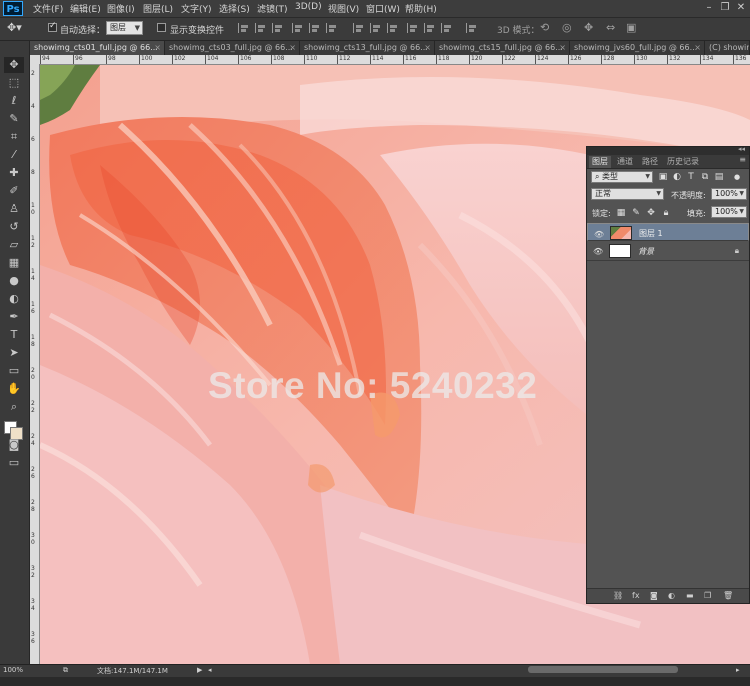  What do you see at coordinates (14, 463) in the screenshot?
I see `screen-mode-icon: ▭` at bounding box center [14, 463].